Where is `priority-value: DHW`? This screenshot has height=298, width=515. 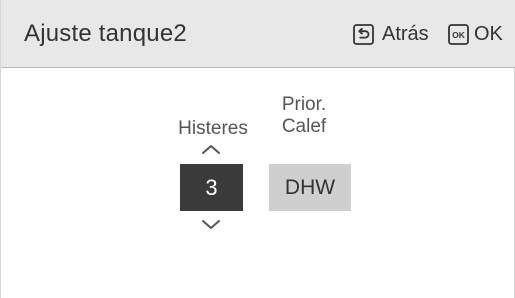 priority-value: DHW is located at coordinates (310, 187).